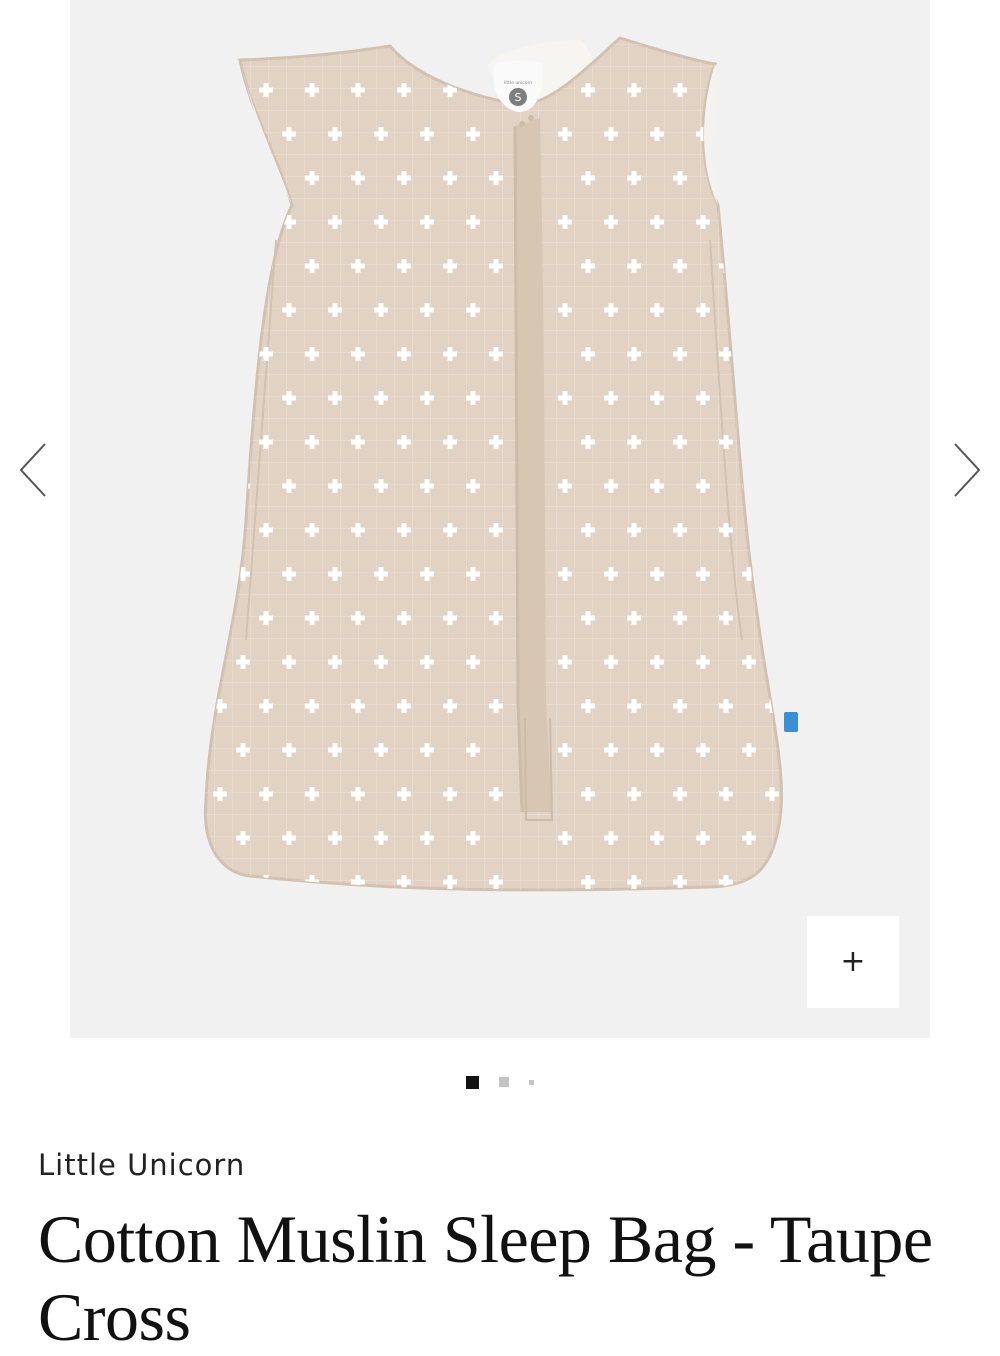  I want to click on zoom-button: +, so click(853, 962).